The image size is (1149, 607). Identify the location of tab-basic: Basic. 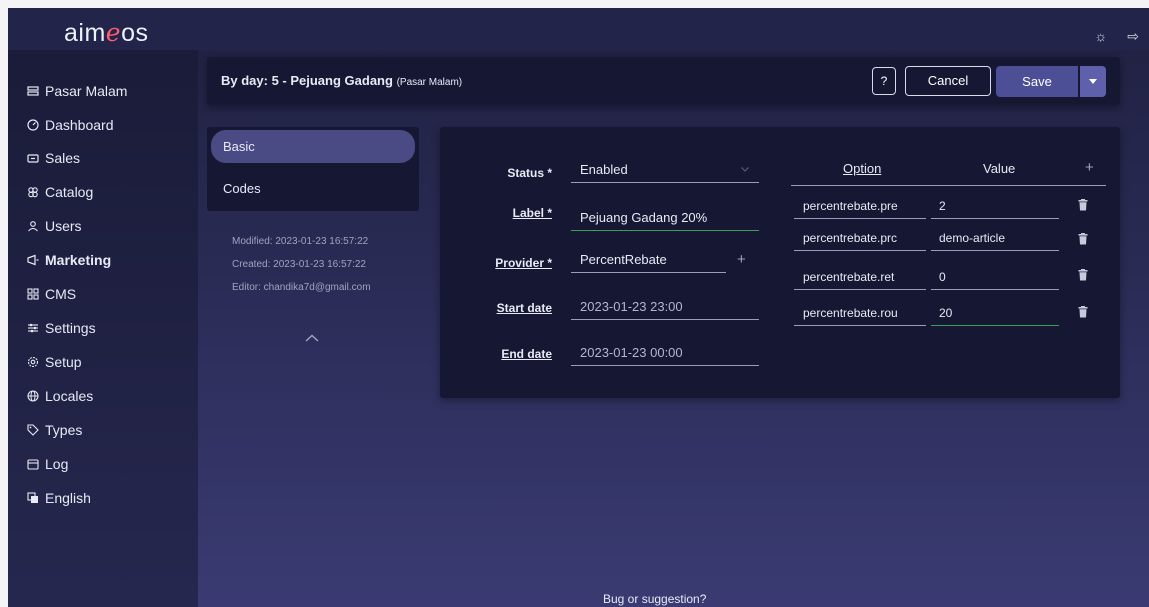
(313, 146).